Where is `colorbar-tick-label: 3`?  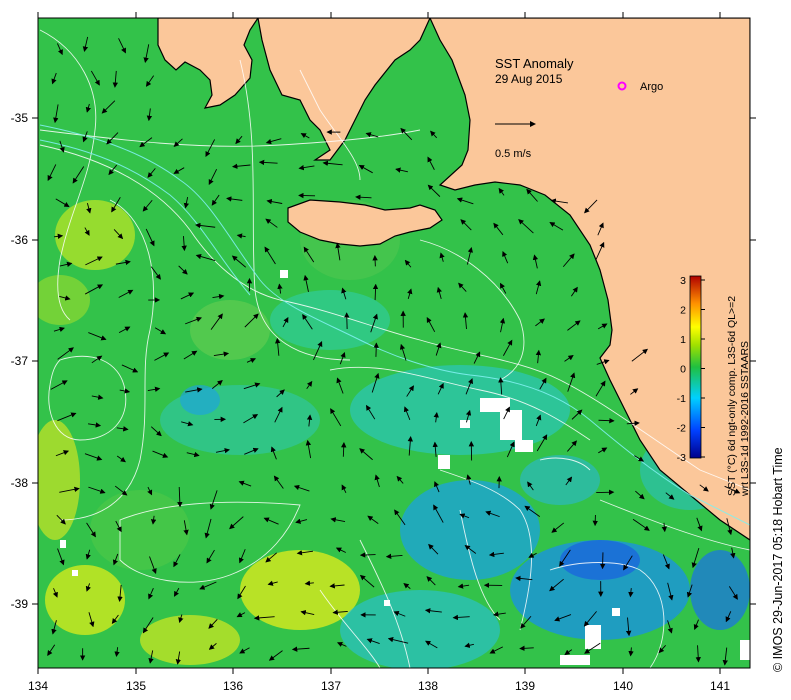
colorbar-tick-label: 3 is located at coordinates (683, 281).